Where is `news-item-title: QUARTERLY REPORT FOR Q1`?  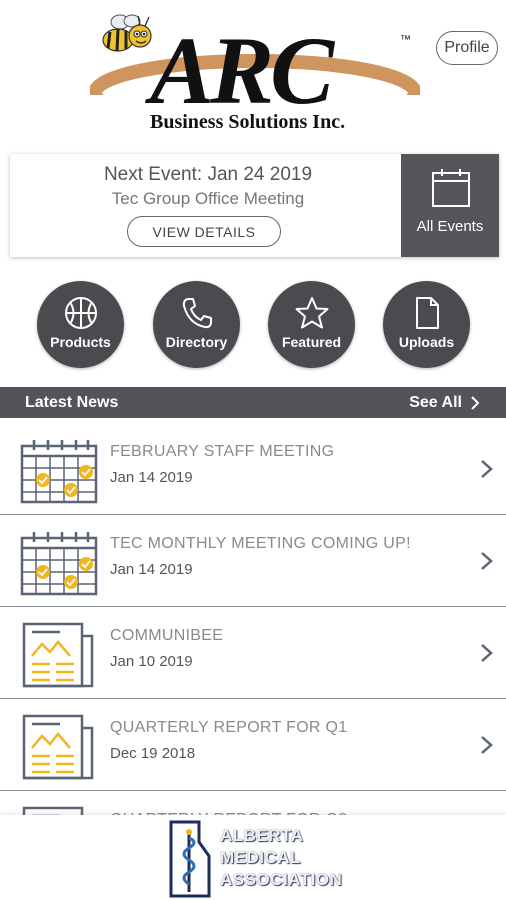 news-item-title: QUARTERLY REPORT FOR Q1 is located at coordinates (229, 727).